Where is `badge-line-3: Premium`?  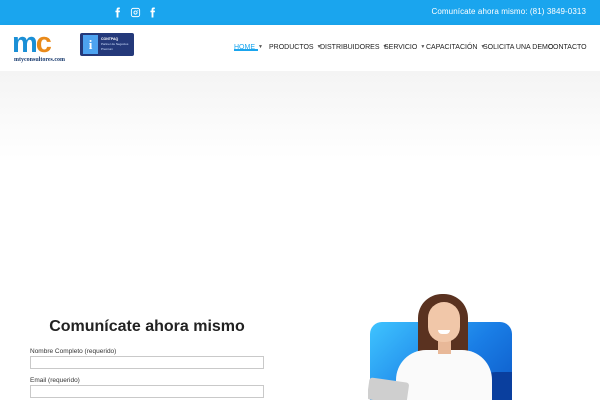
badge-line-3: Premium is located at coordinates (107, 49).